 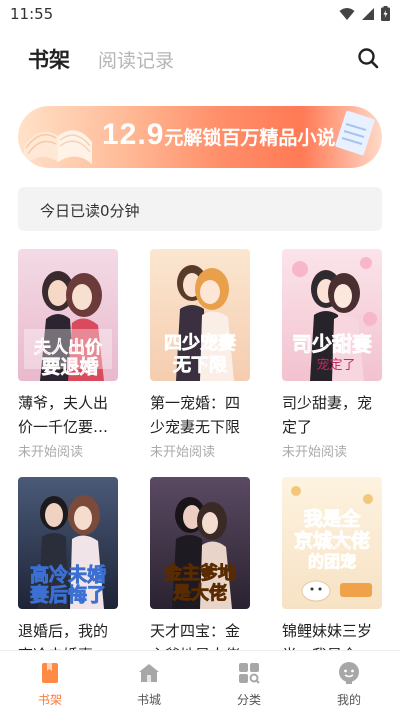 I want to click on book-cover: 我是全 京城大佬 的团宠, so click(x=332, y=543).